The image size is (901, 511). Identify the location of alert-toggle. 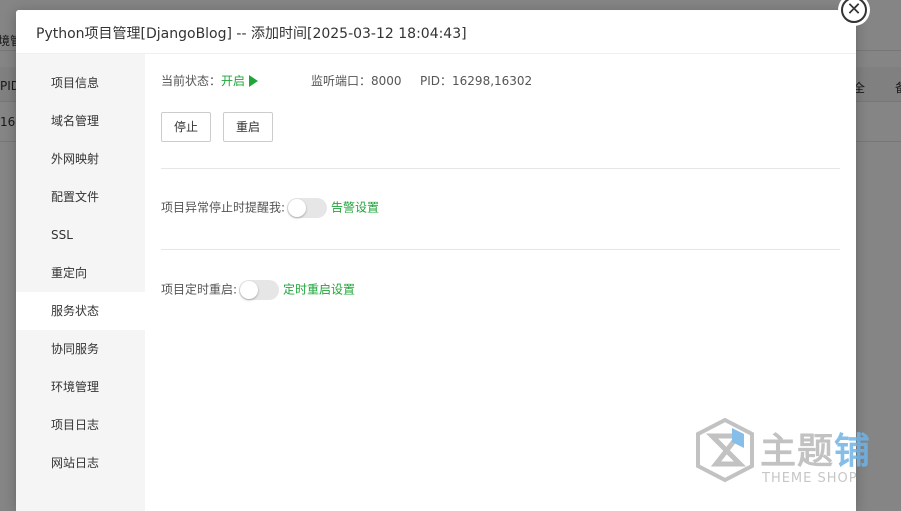
(307, 208).